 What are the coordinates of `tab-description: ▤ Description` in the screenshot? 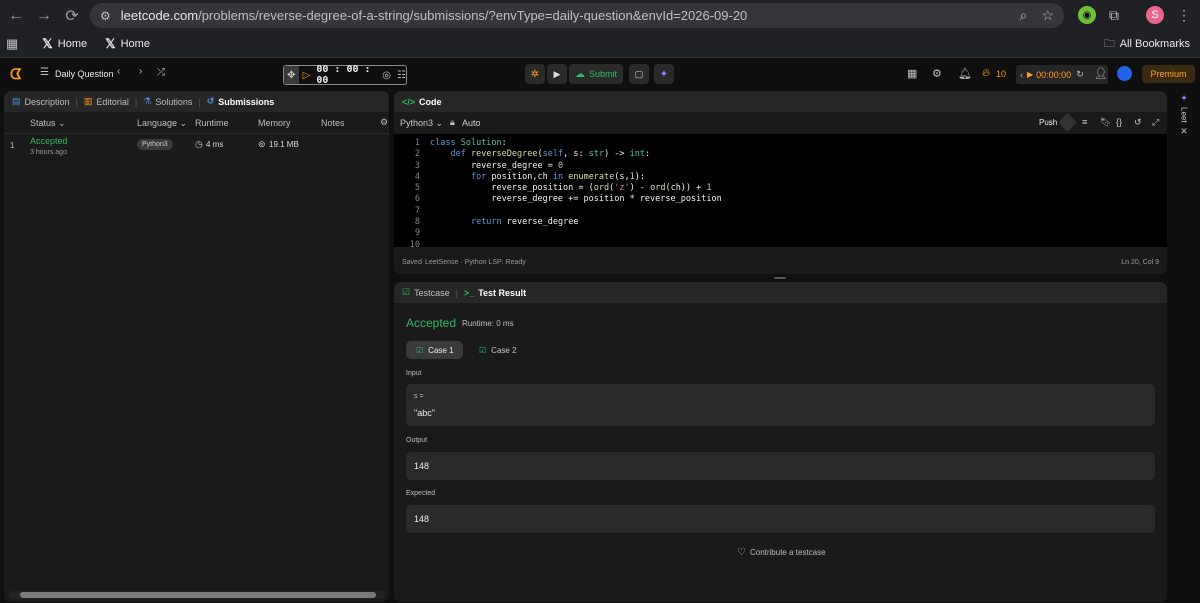 It's located at (41, 101).